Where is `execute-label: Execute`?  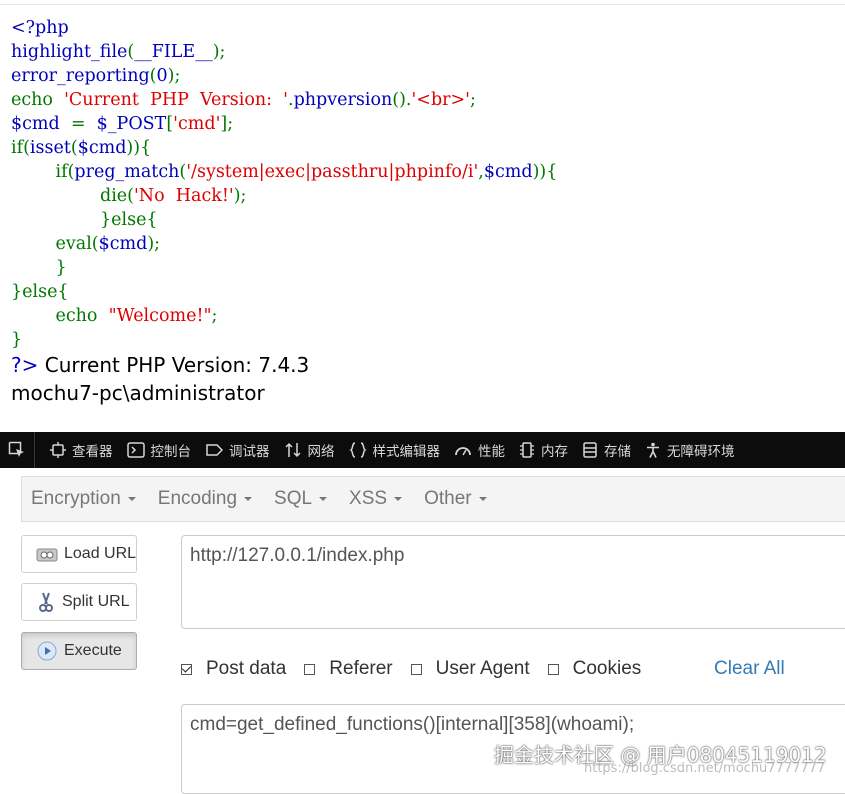 execute-label: Execute is located at coordinates (93, 650).